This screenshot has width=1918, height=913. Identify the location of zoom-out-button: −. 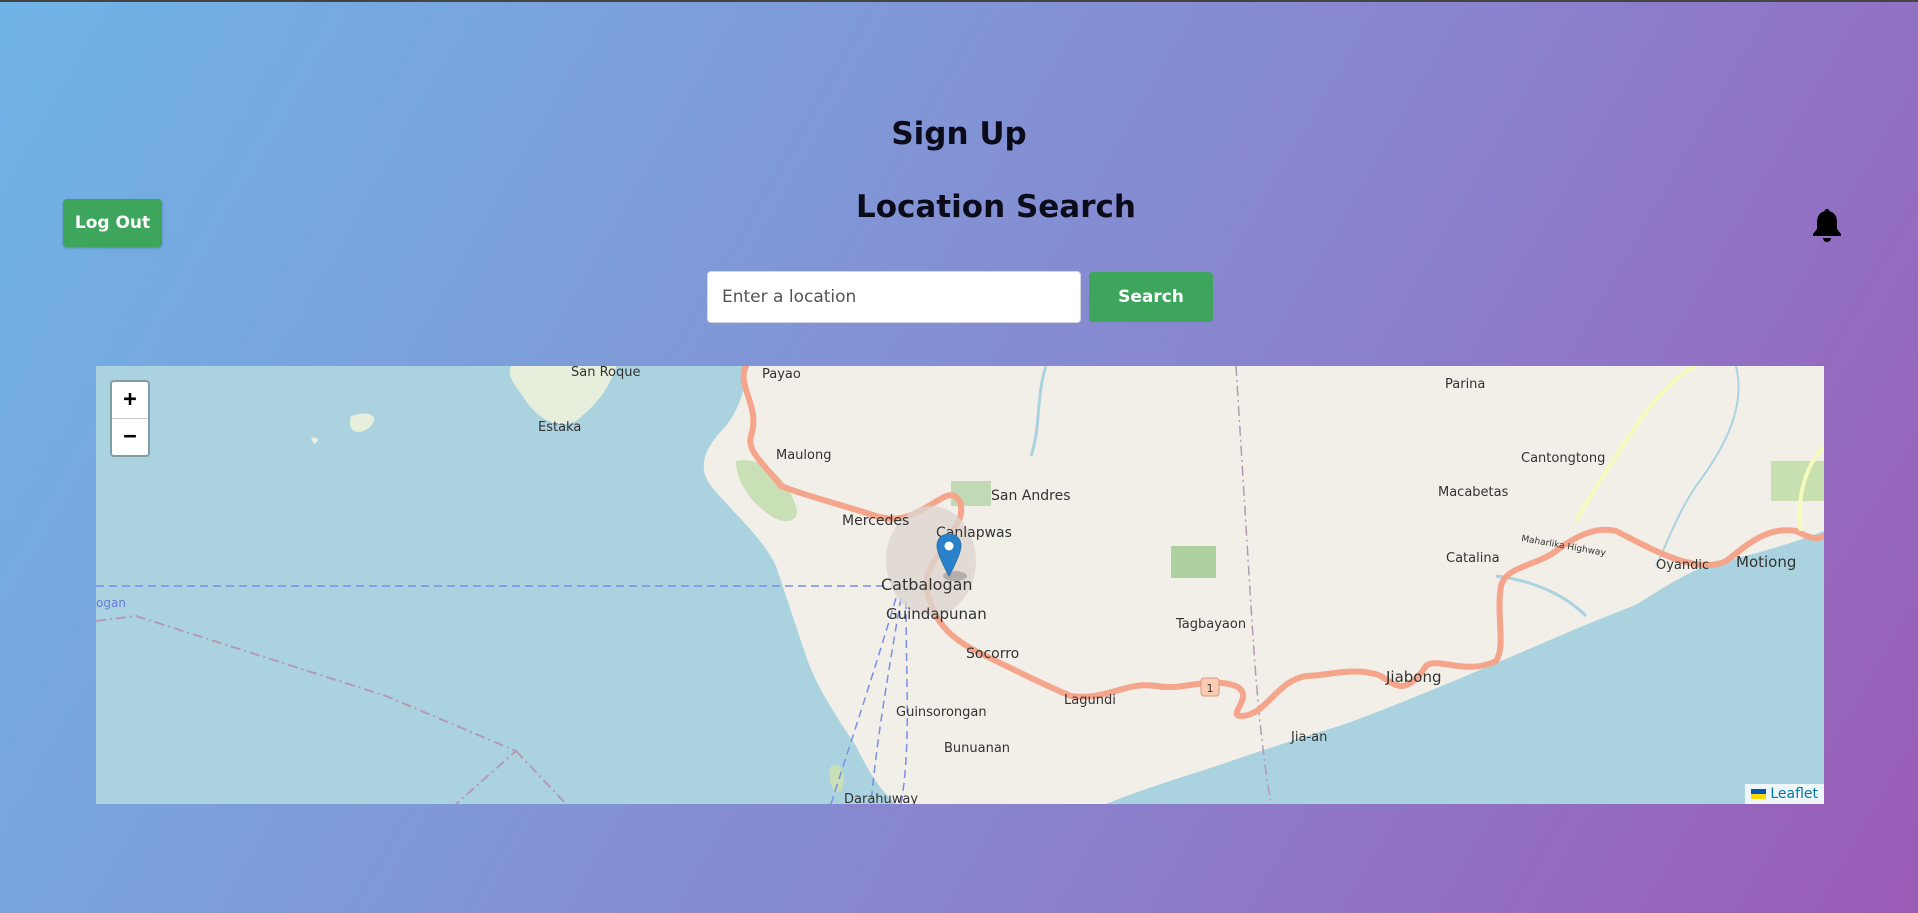
(130, 437).